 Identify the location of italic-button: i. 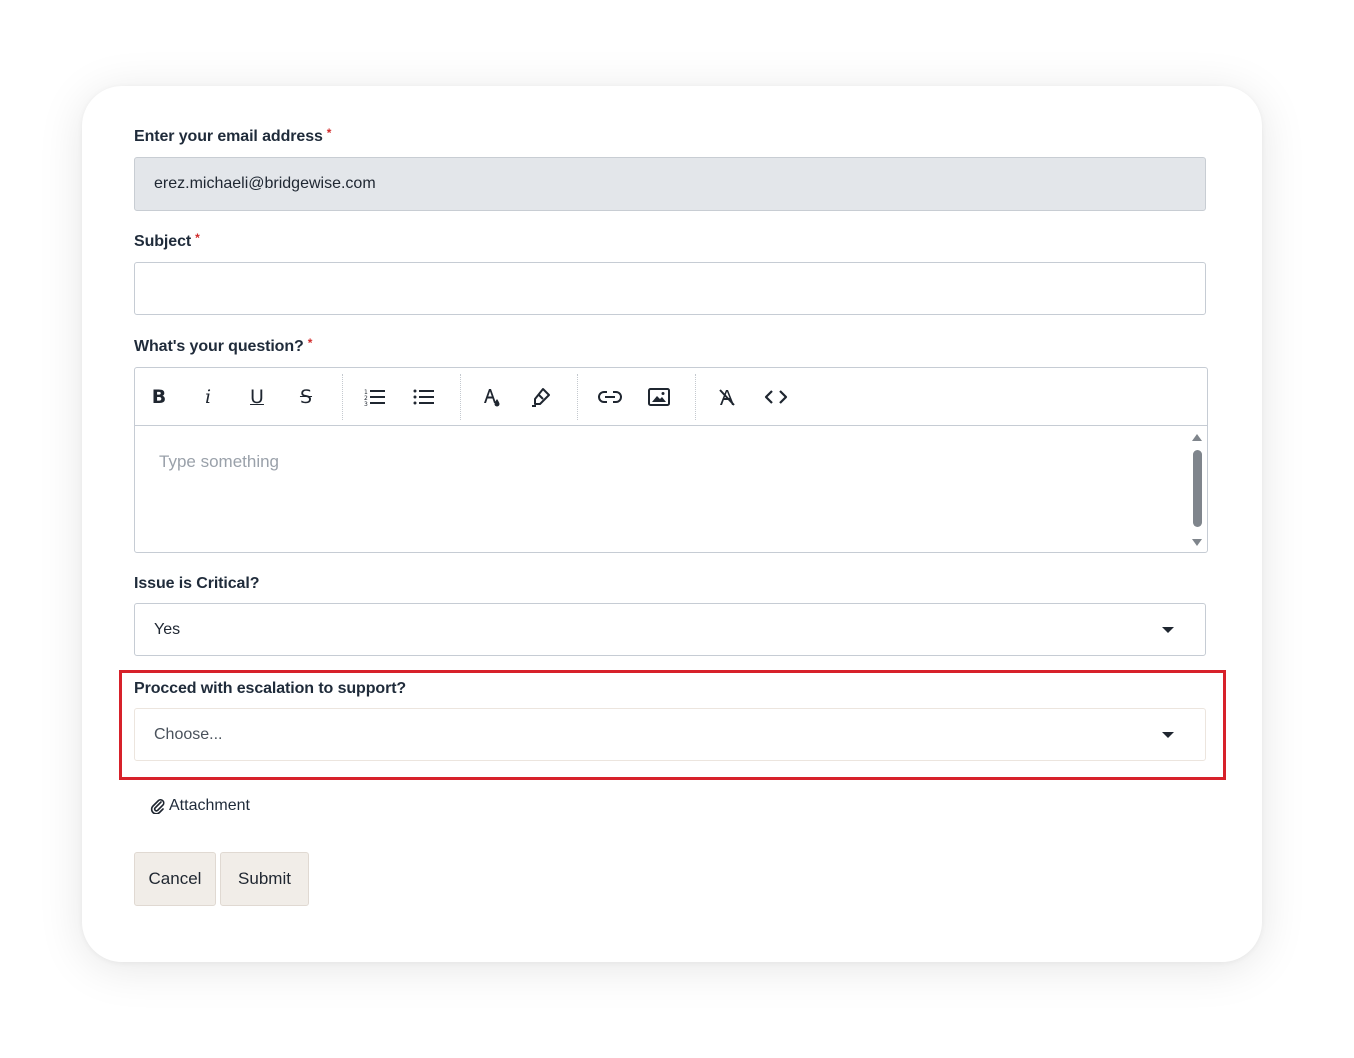
(208, 397).